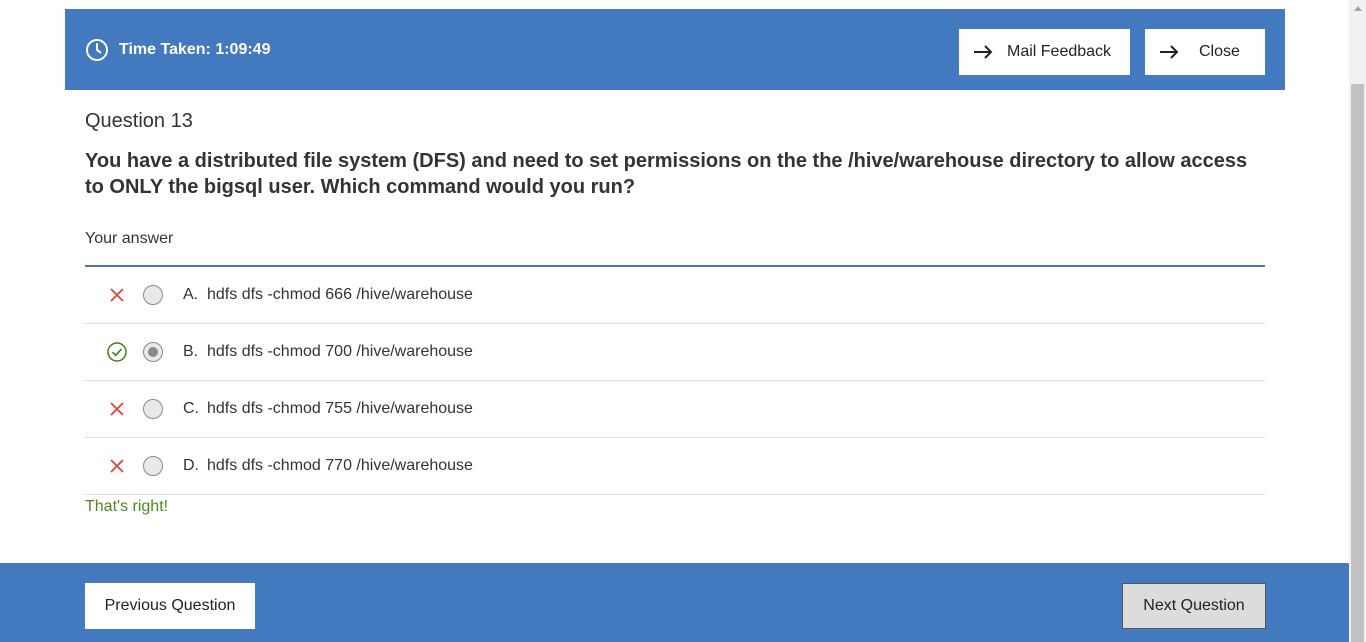 The width and height of the screenshot is (1366, 642). Describe the element at coordinates (97, 50) in the screenshot. I see `clock-icon` at that location.